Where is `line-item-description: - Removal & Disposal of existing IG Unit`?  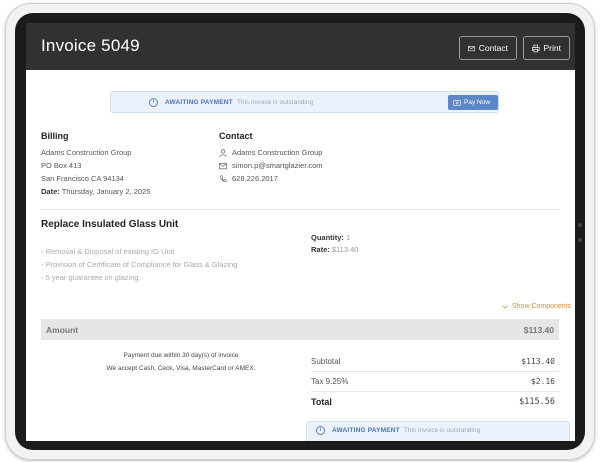
line-item-description: - Removal & Disposal of existing IG Unit is located at coordinates (108, 251).